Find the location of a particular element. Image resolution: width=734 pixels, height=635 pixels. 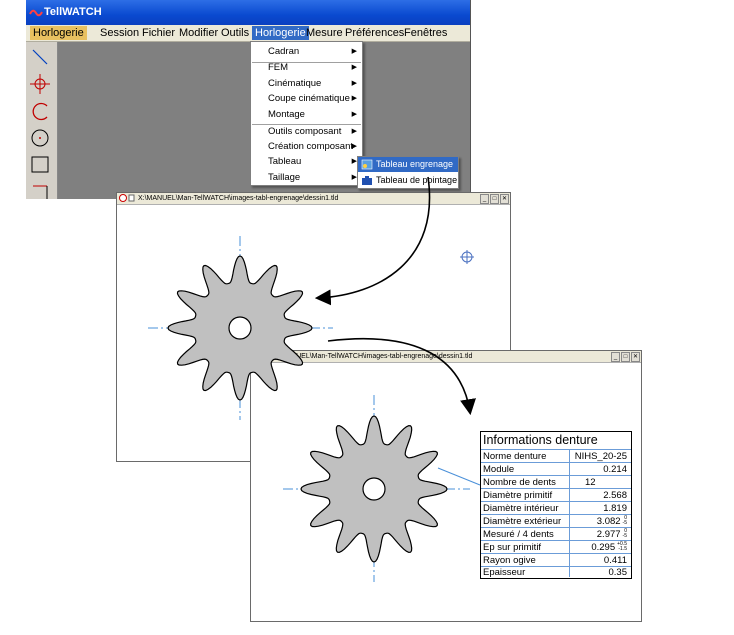

table-row: Norme denture NIHS_20-25 is located at coordinates (556, 456).